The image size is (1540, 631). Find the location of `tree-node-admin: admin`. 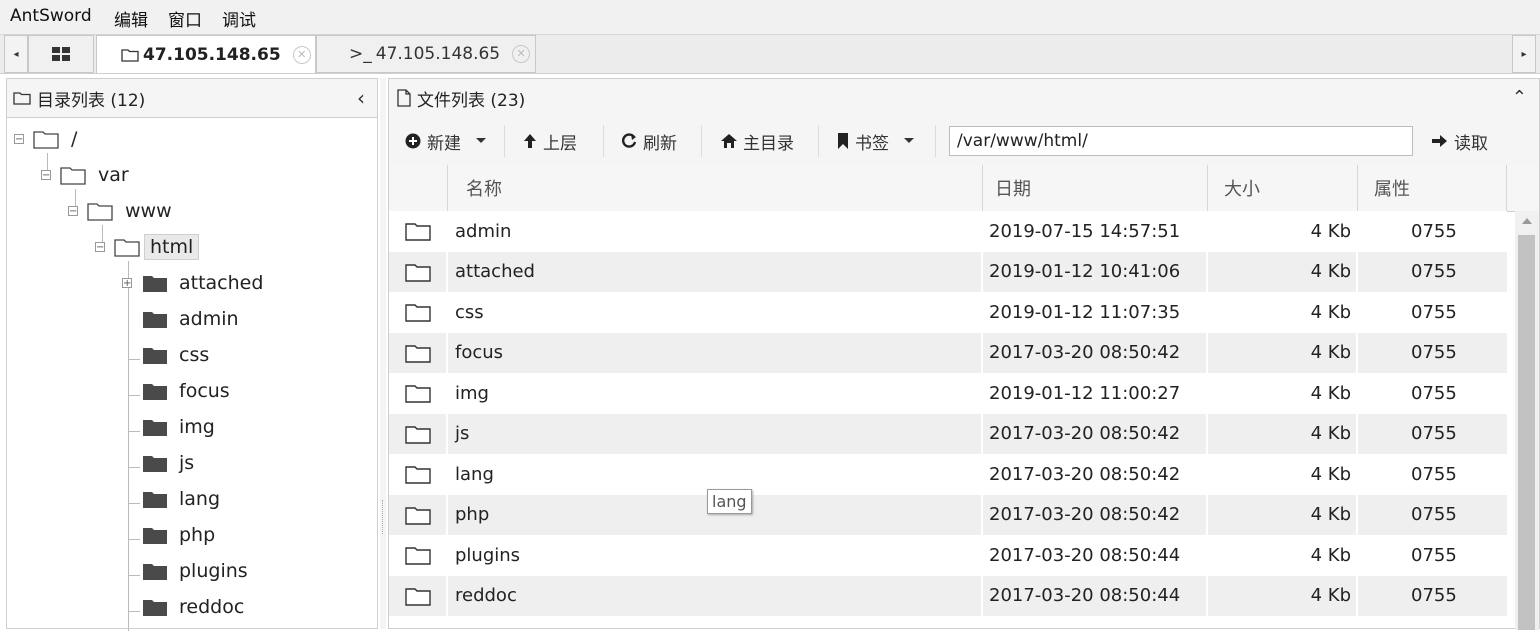

tree-node-admin: admin is located at coordinates (190, 319).